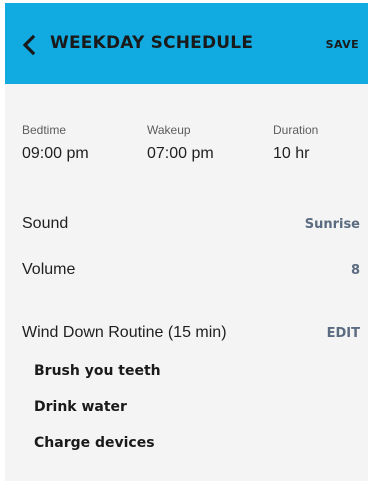  Describe the element at coordinates (191, 270) in the screenshot. I see `volume-row: Volume 8` at that location.